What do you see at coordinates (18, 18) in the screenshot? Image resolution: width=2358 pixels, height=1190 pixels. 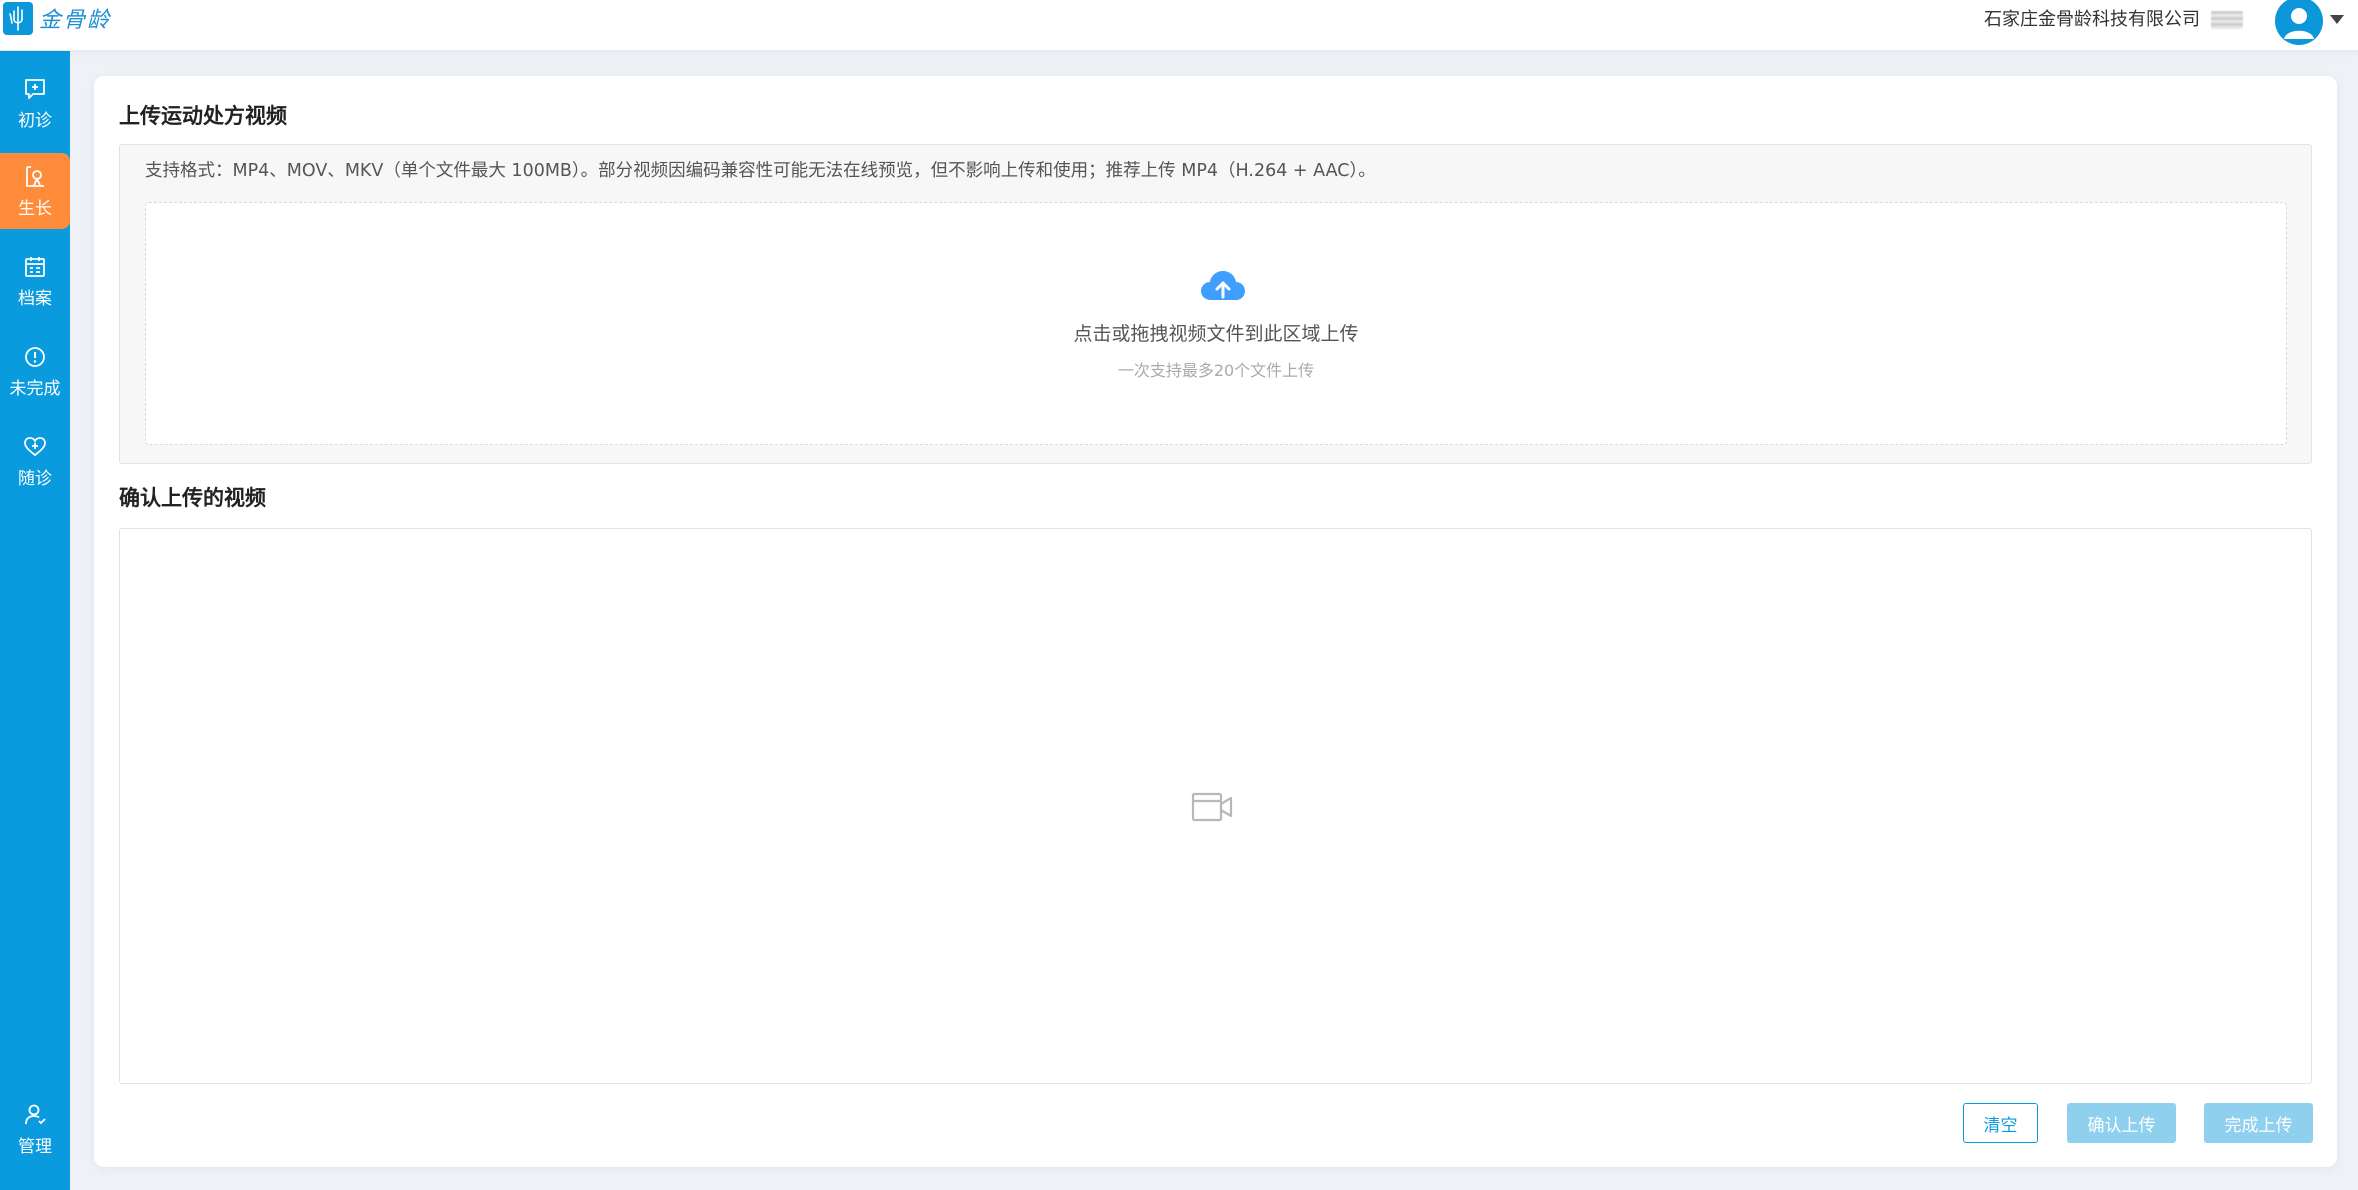 I see `hand-bone-logo-icon` at bounding box center [18, 18].